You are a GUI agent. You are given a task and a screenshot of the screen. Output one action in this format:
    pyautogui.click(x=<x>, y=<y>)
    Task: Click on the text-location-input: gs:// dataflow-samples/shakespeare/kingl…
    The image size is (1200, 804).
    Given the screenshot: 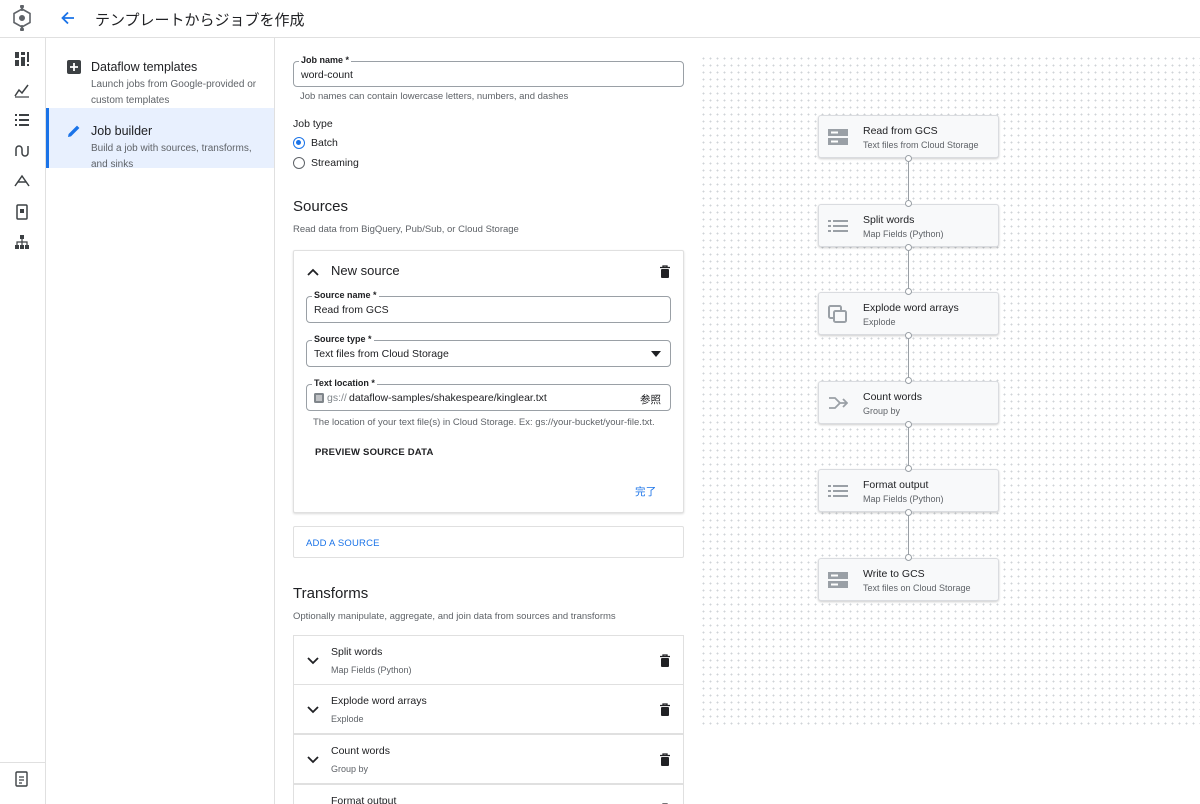 What is the action you would take?
    pyautogui.click(x=488, y=397)
    